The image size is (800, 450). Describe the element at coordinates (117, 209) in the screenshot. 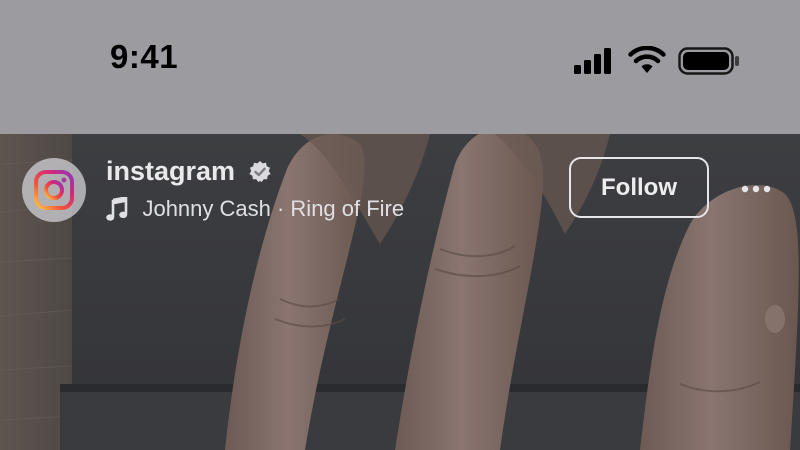

I see `music-note-icon` at that location.